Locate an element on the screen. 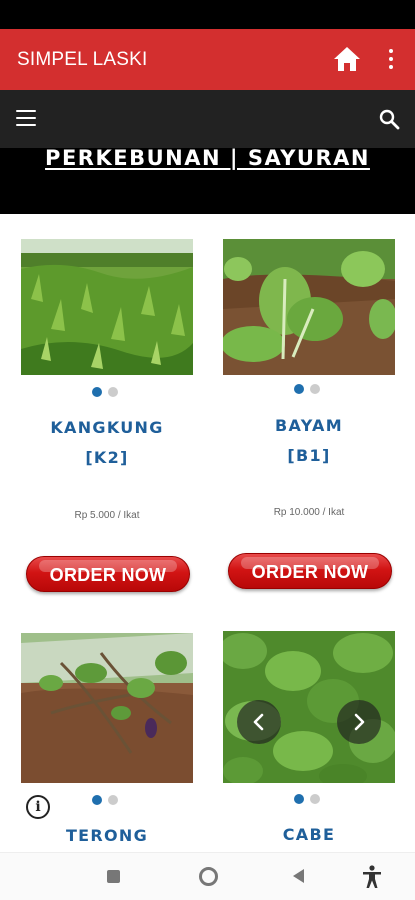 The image size is (415, 900). product-name-line1: TERONG is located at coordinates (107, 835).